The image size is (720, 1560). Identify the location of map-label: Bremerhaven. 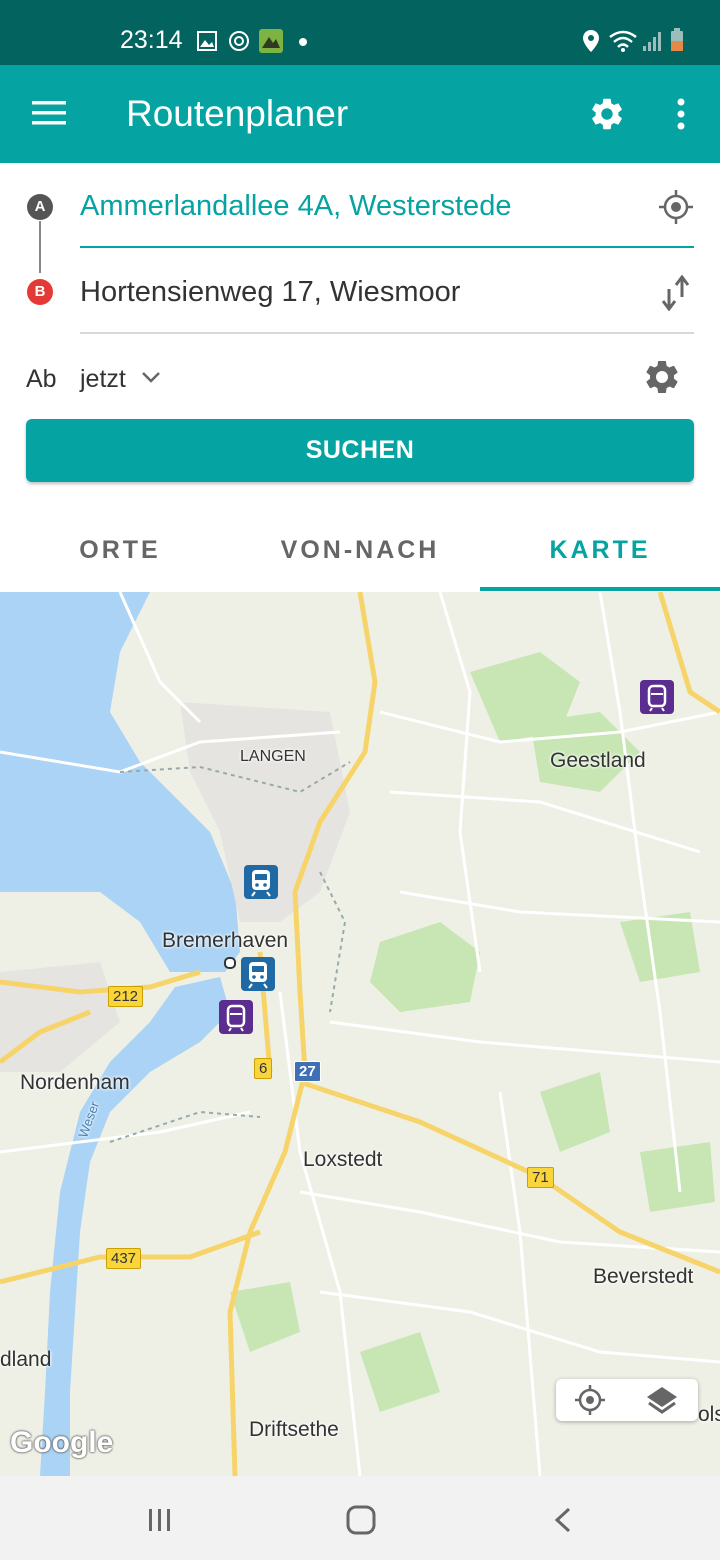
(225, 940).